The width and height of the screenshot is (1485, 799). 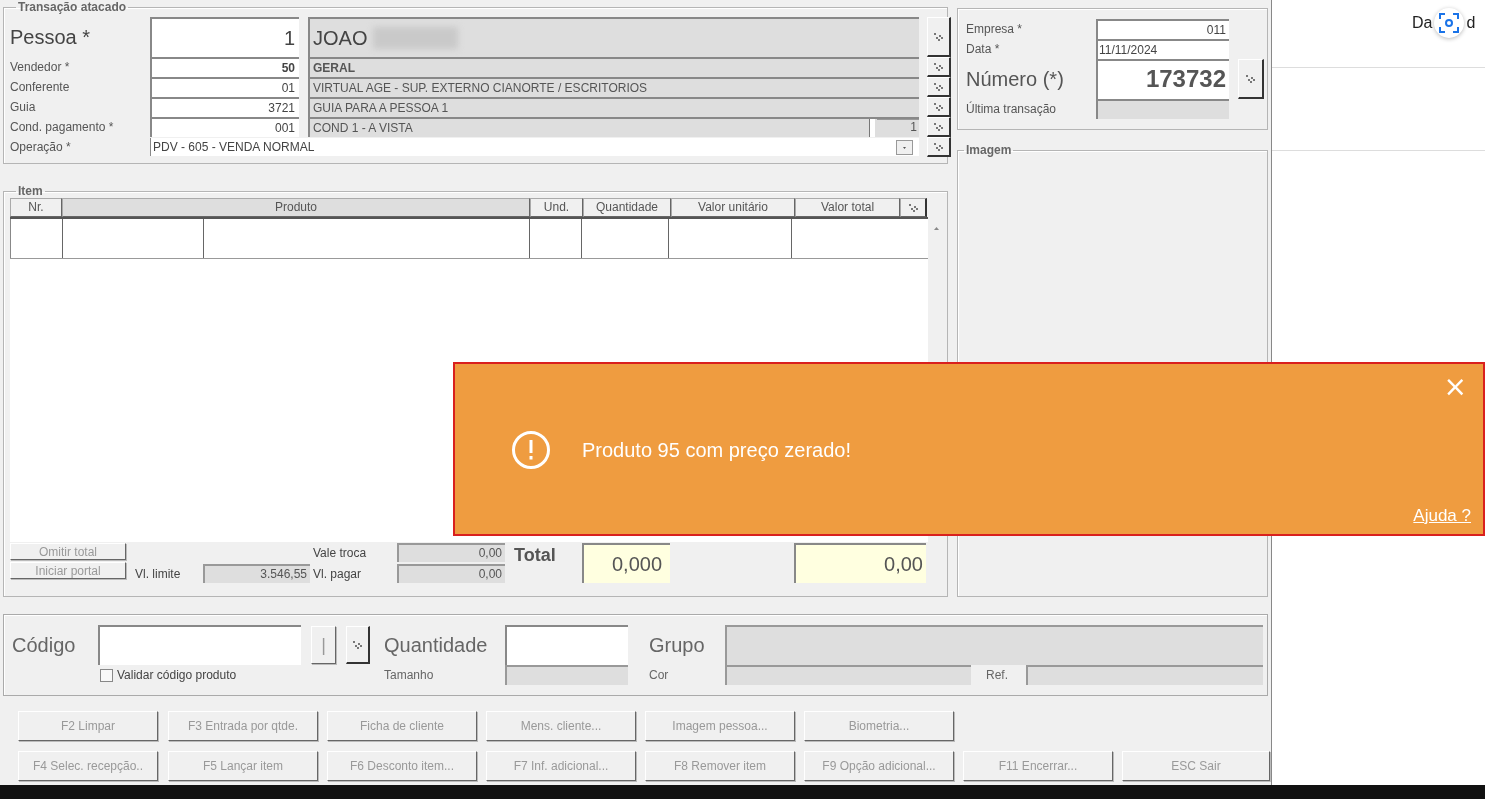 What do you see at coordinates (481, 88) in the screenshot?
I see `description-text: VIRTUAL AGE - SUP. EXTERNO CIANORTE / ESCRITORIOS` at bounding box center [481, 88].